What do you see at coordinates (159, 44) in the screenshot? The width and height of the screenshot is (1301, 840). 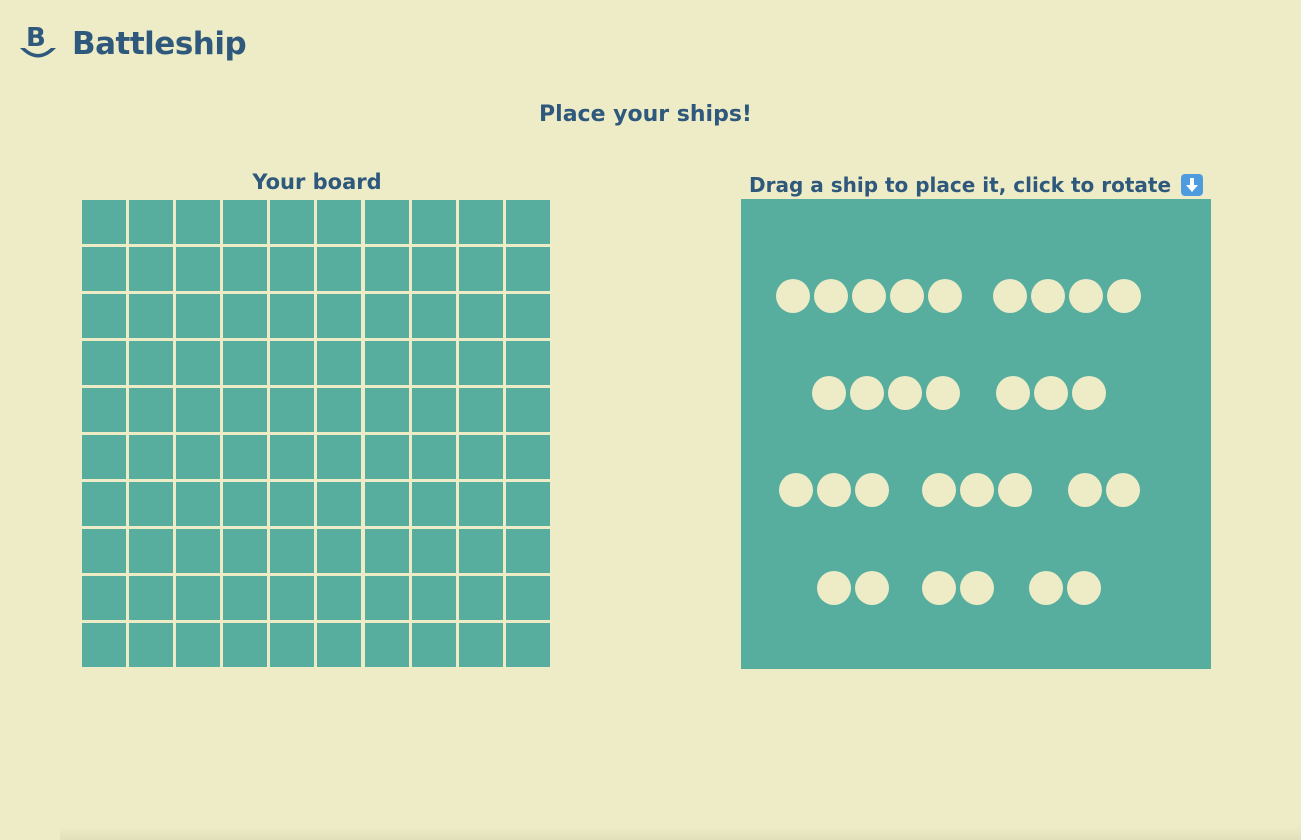 I see `app-title: Battleship` at bounding box center [159, 44].